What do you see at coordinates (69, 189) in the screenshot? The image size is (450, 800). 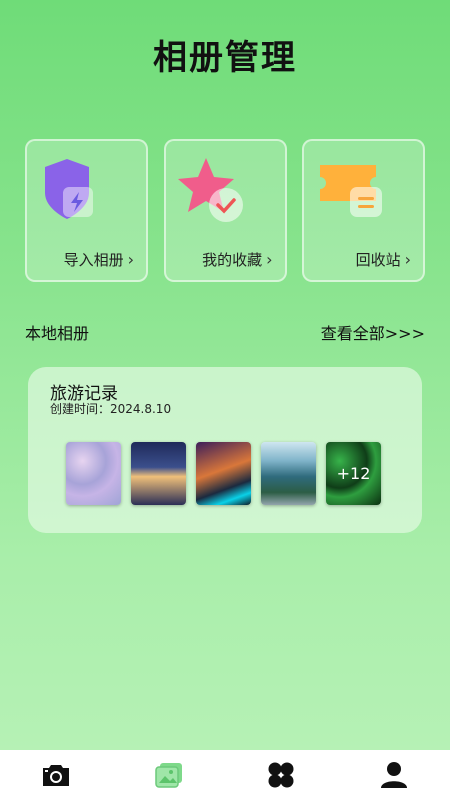 I see `shield-bolt-icon` at bounding box center [69, 189].